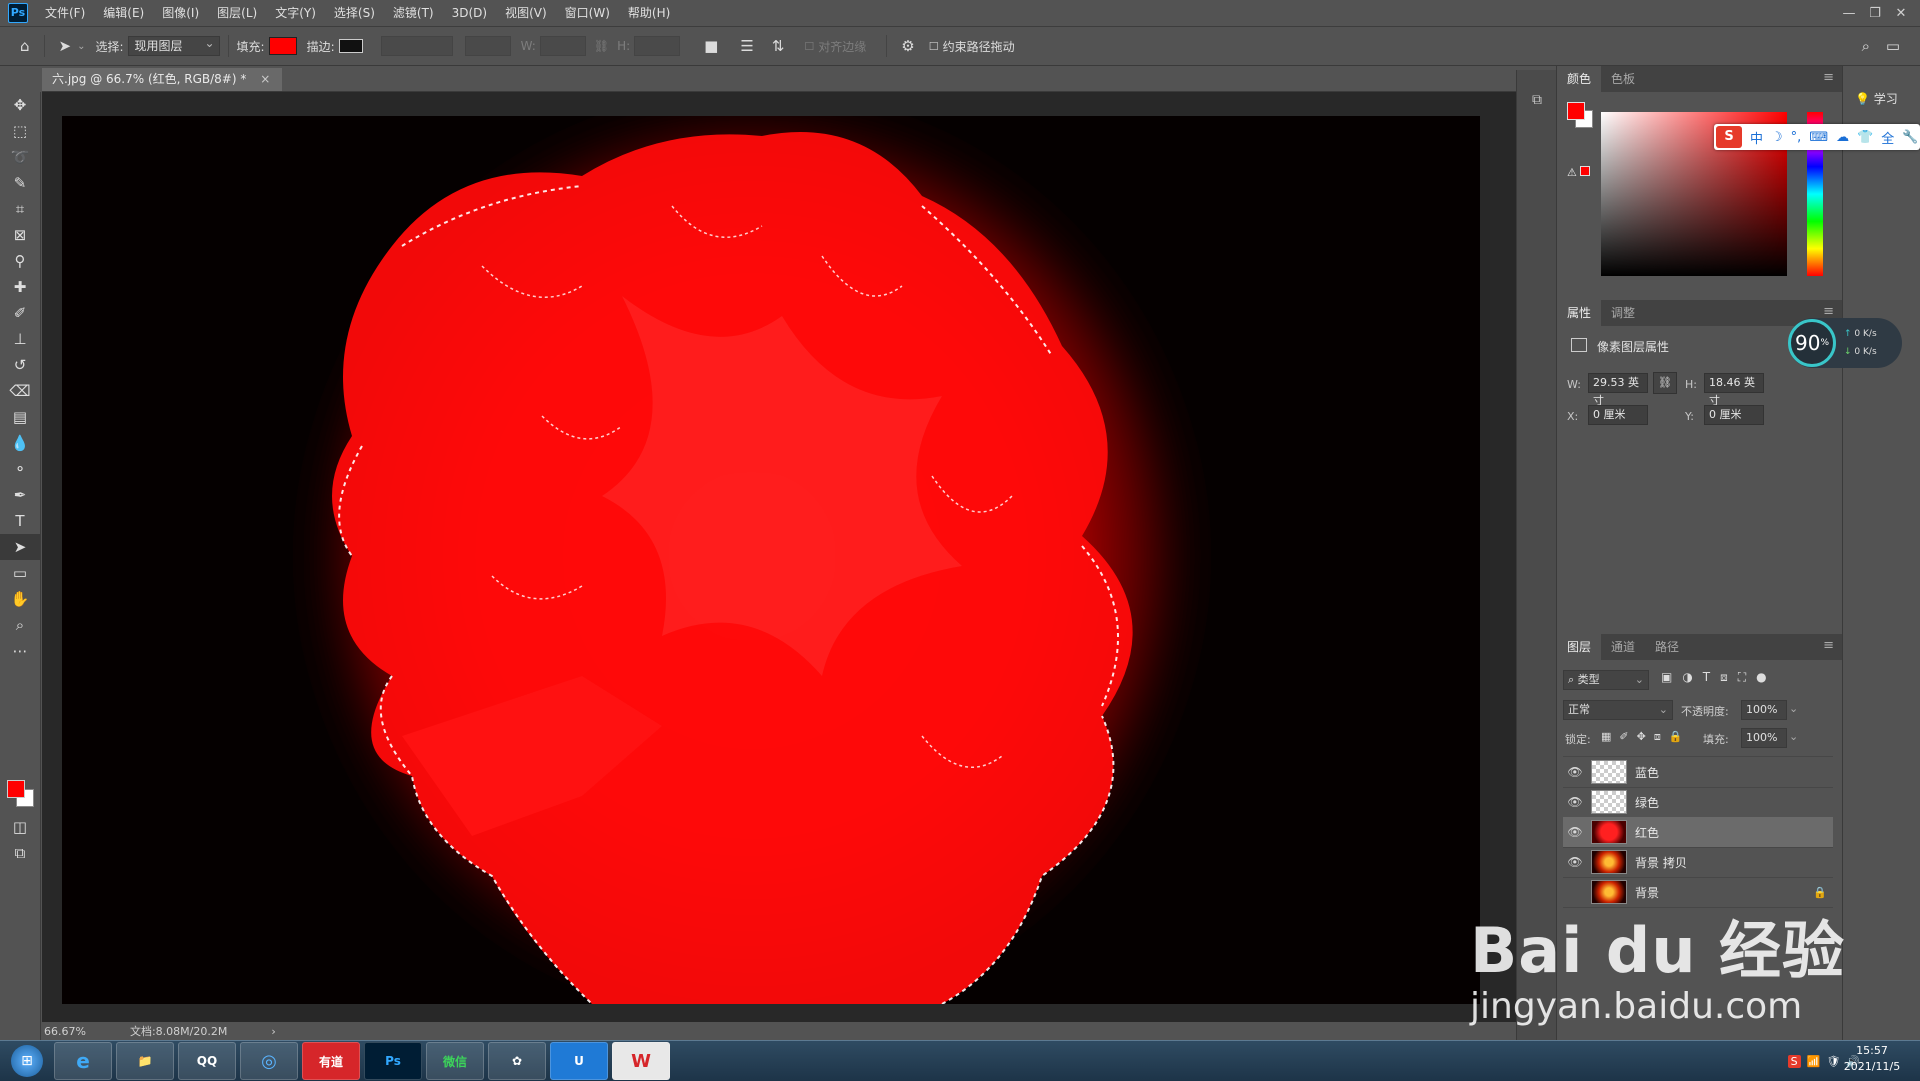 This screenshot has height=1081, width=1920. What do you see at coordinates (1698, 862) in the screenshot?
I see `layer-row: 👁 背景 拷贝` at bounding box center [1698, 862].